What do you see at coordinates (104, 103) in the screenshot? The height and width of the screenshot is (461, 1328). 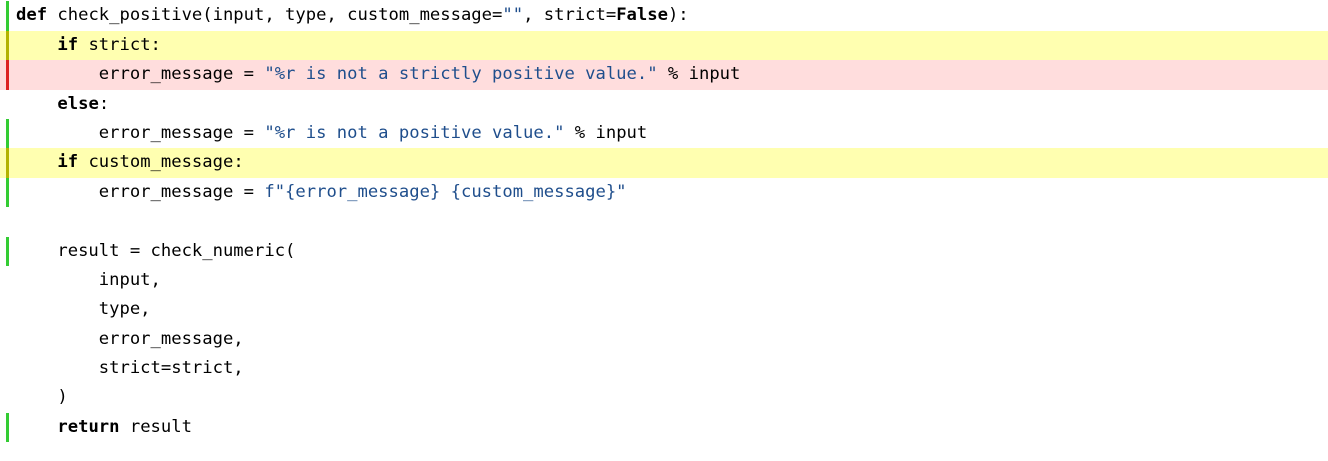 I see `code-token: :` at bounding box center [104, 103].